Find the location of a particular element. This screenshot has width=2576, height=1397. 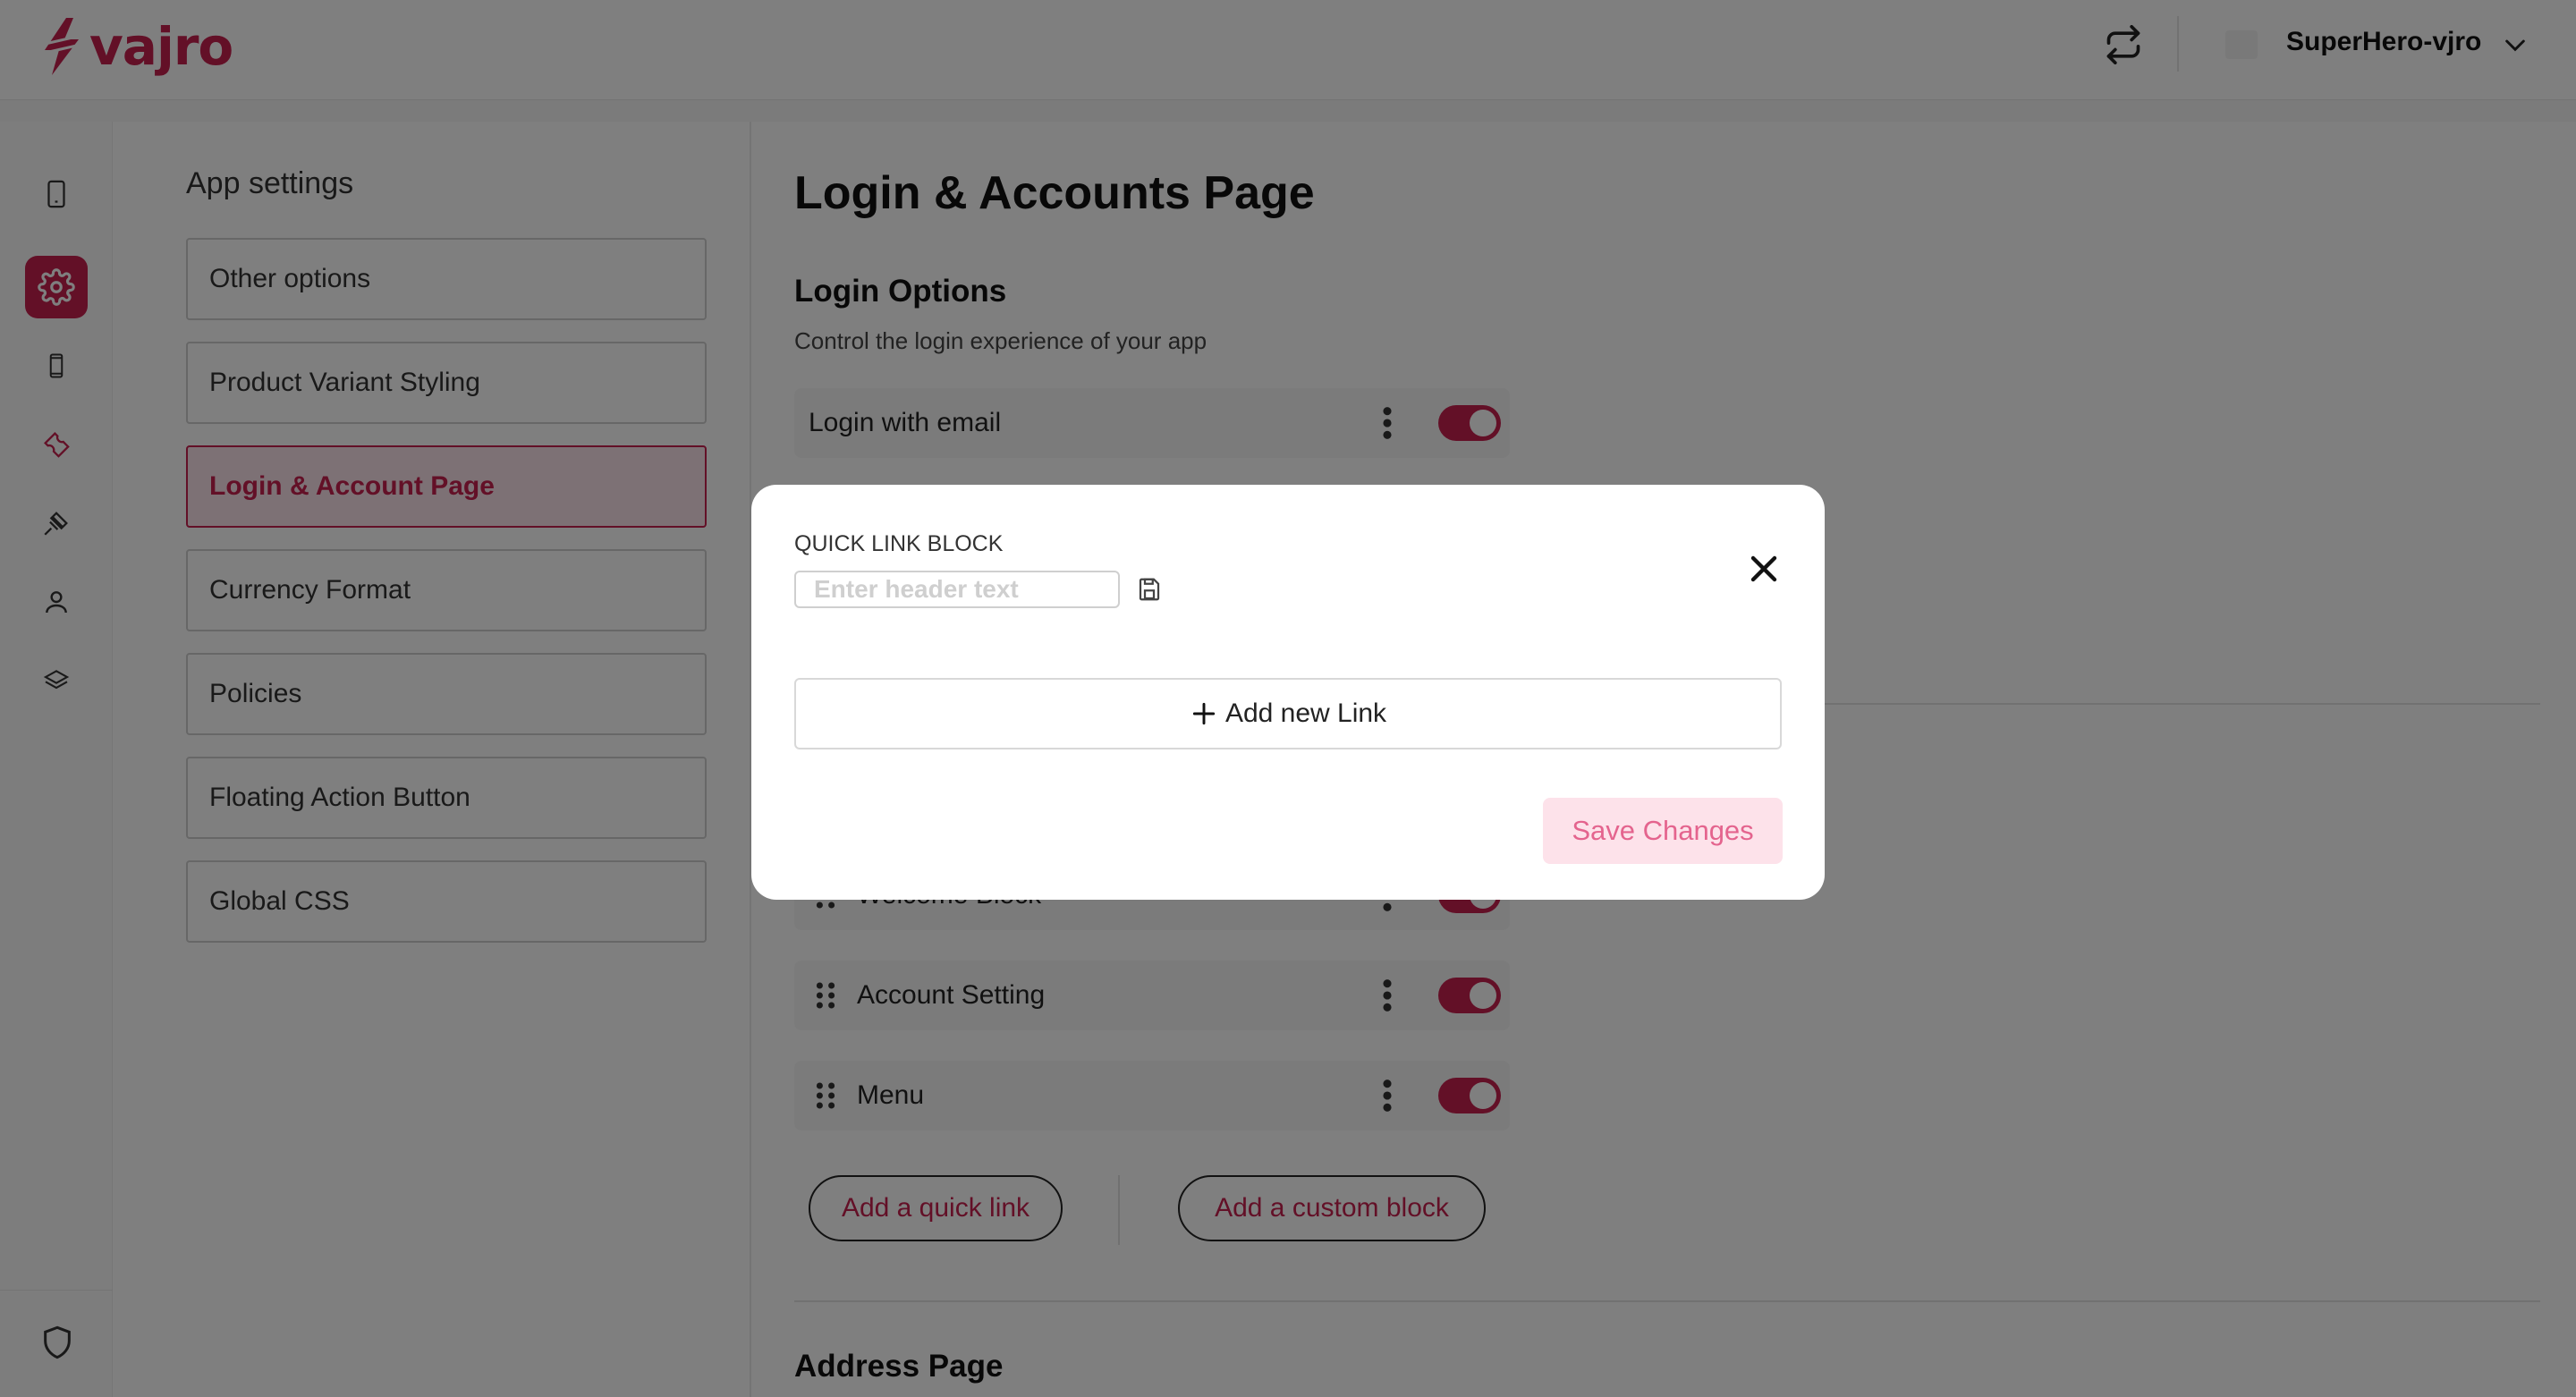

add-new-link-label: Add new Link is located at coordinates (1305, 713).